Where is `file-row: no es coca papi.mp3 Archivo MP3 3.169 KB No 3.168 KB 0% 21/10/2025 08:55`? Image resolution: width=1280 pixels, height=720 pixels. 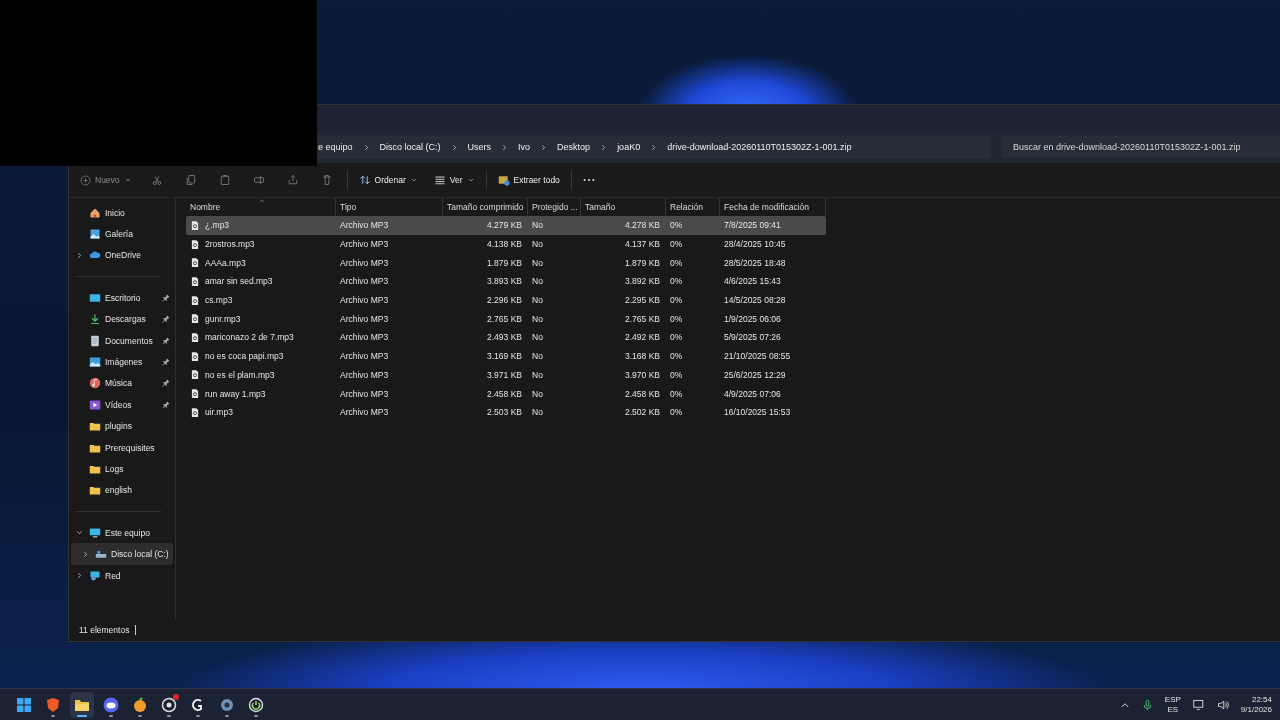 file-row: no es coca papi.mp3 Archivo MP3 3.169 KB No 3.168 KB 0% 21/10/2025 08:55 is located at coordinates (506, 356).